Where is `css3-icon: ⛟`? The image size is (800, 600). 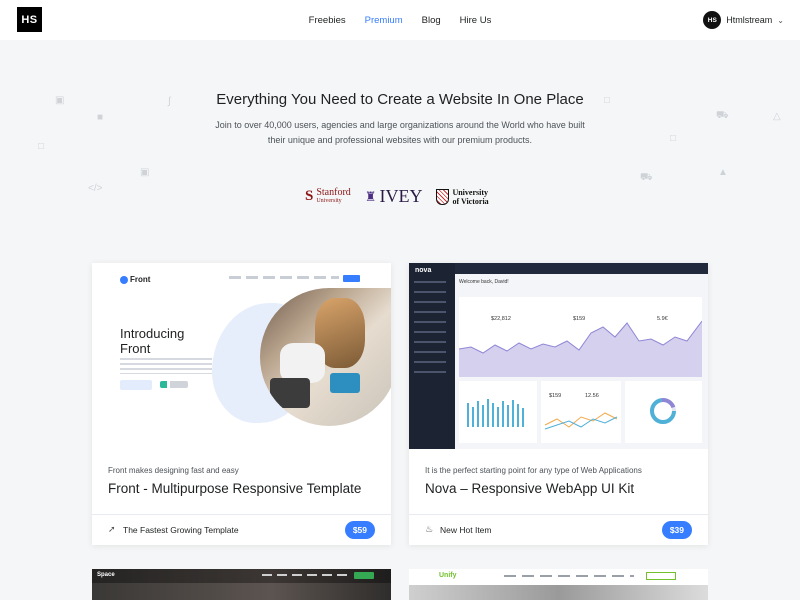 css3-icon: ⛟ is located at coordinates (646, 177).